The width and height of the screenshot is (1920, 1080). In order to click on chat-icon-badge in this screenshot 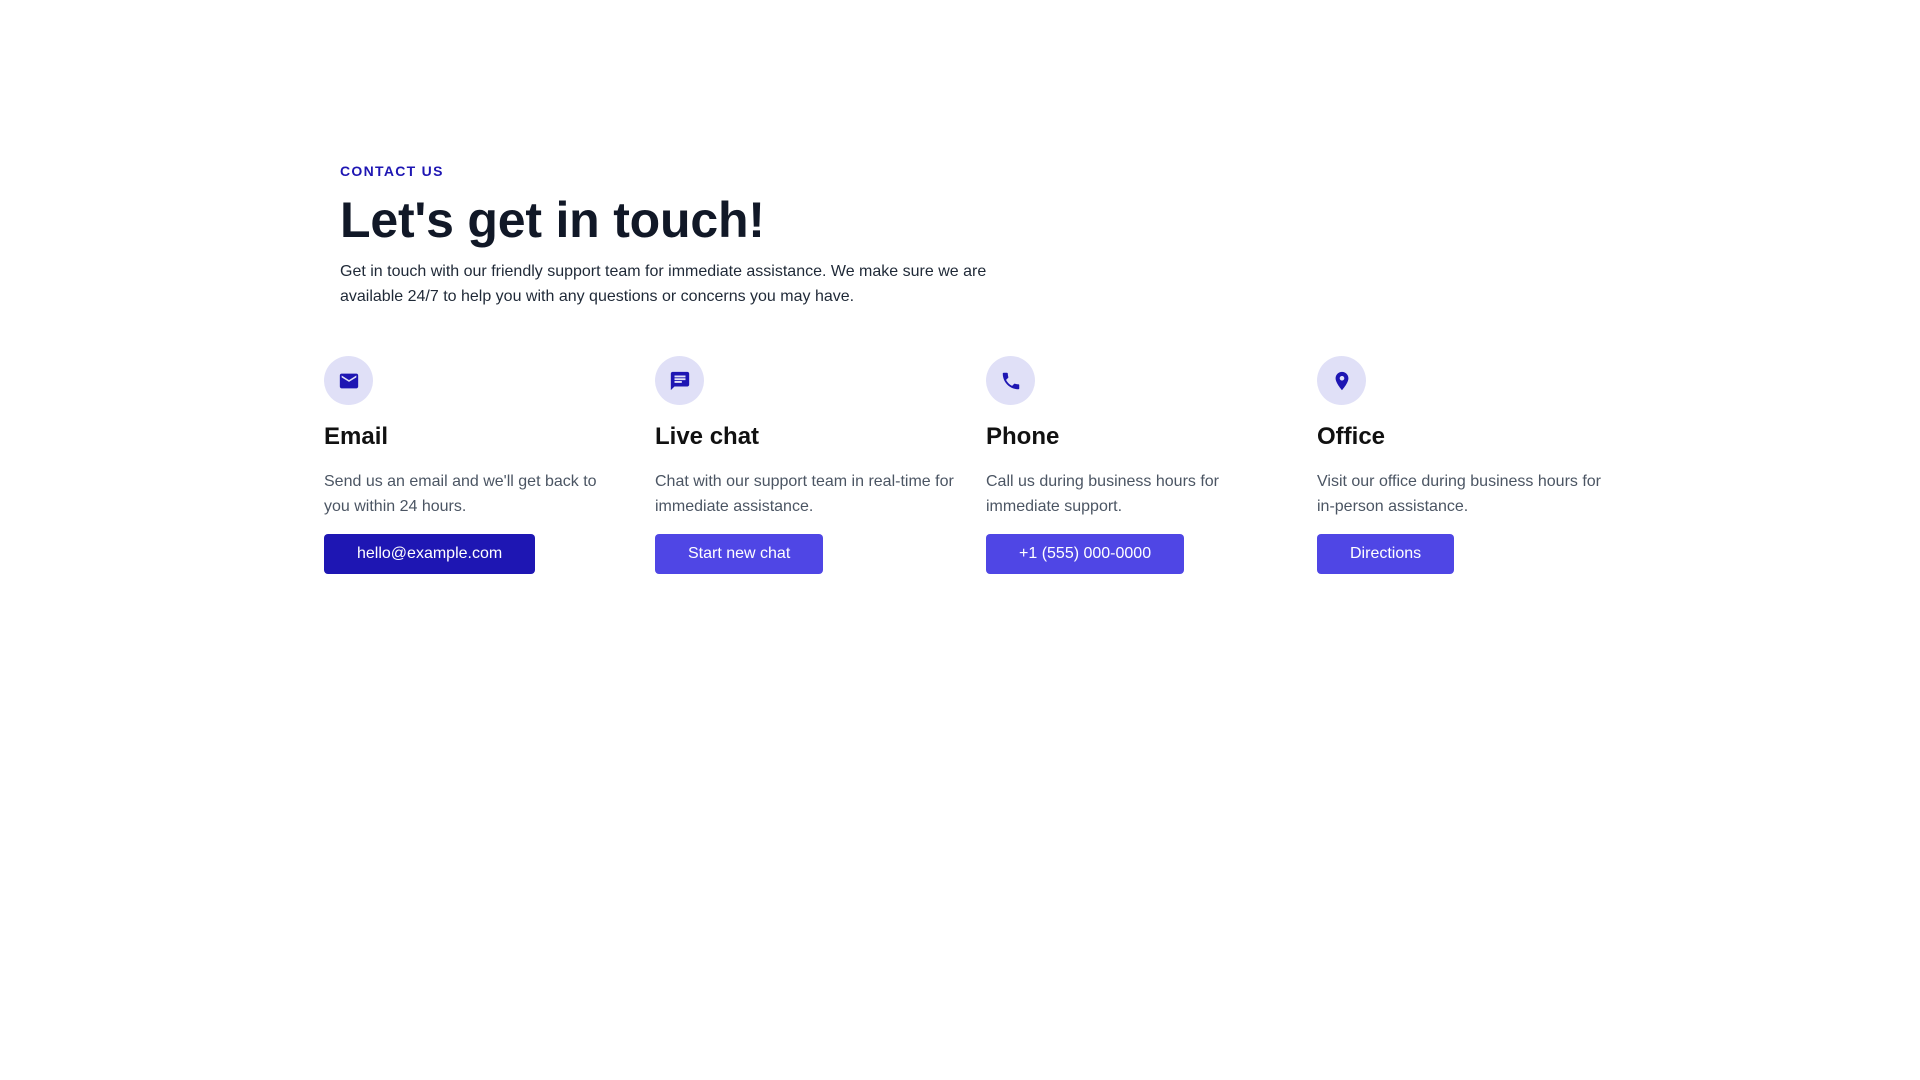, I will do `click(679, 380)`.